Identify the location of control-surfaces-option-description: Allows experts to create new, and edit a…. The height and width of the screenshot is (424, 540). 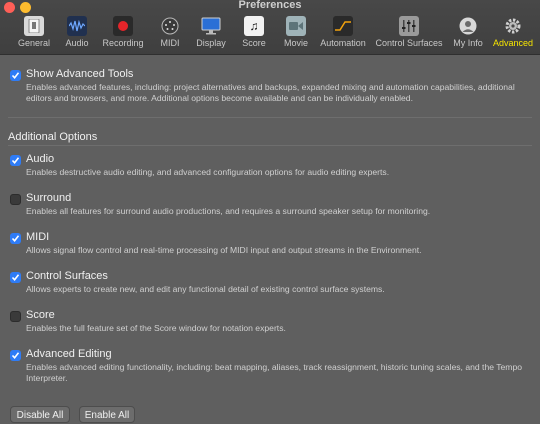
(205, 289).